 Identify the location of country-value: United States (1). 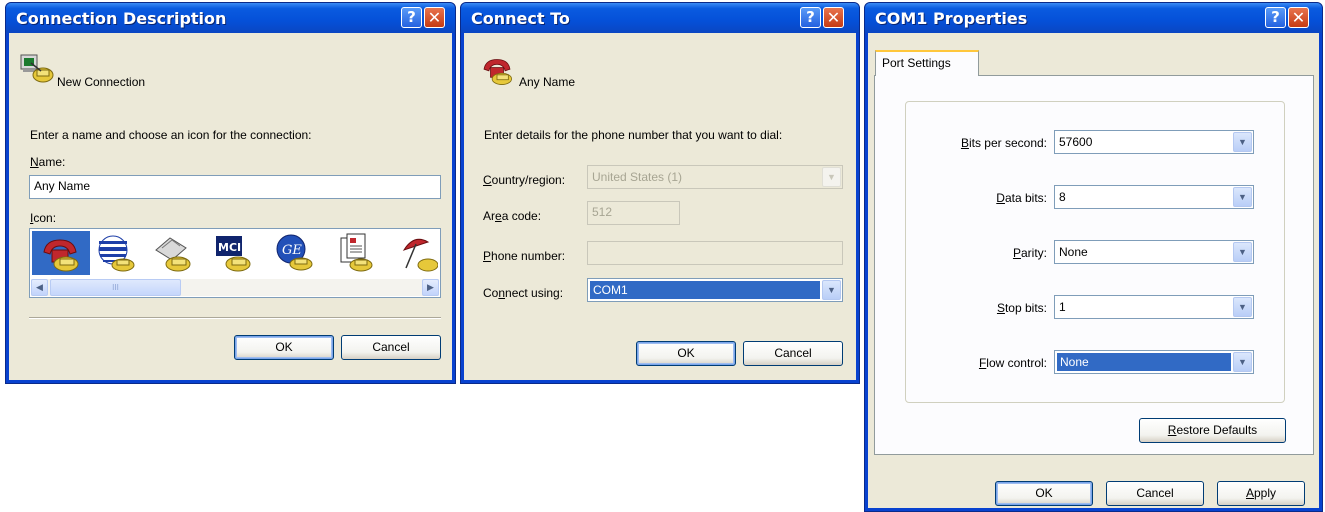
(637, 177).